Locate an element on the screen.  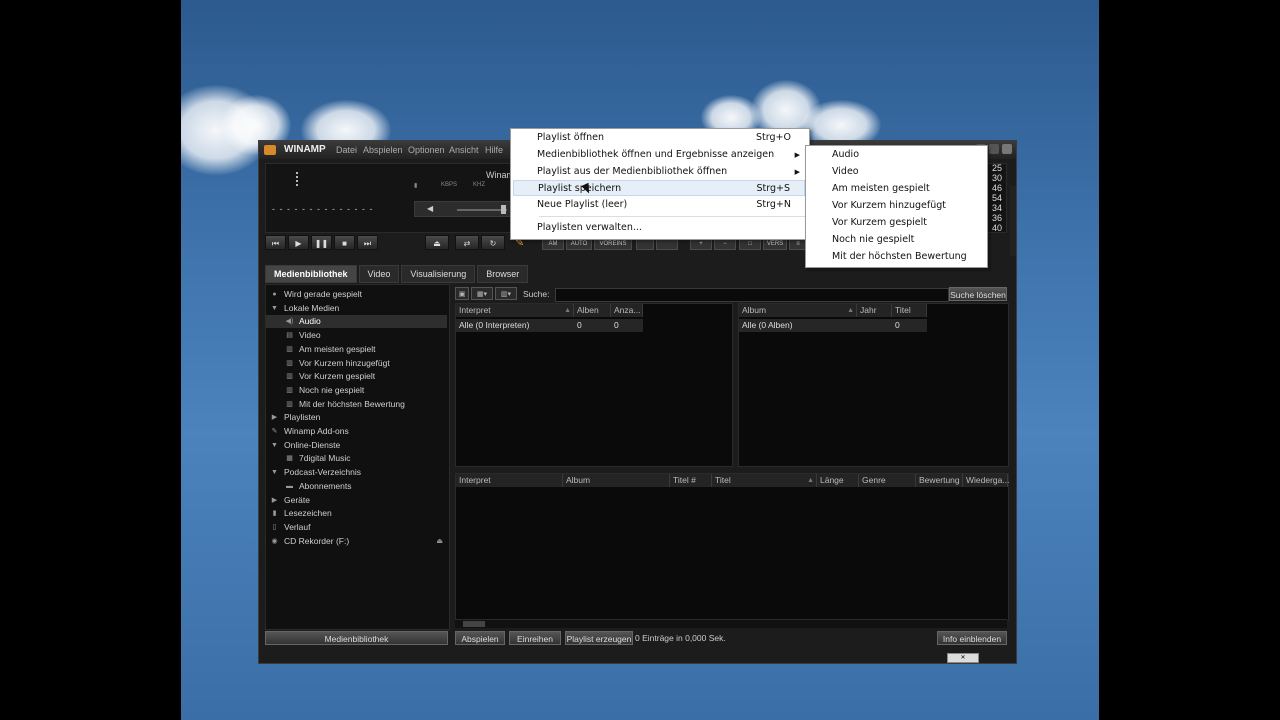
column-bewertung: Bewertung is located at coordinates (939, 480).